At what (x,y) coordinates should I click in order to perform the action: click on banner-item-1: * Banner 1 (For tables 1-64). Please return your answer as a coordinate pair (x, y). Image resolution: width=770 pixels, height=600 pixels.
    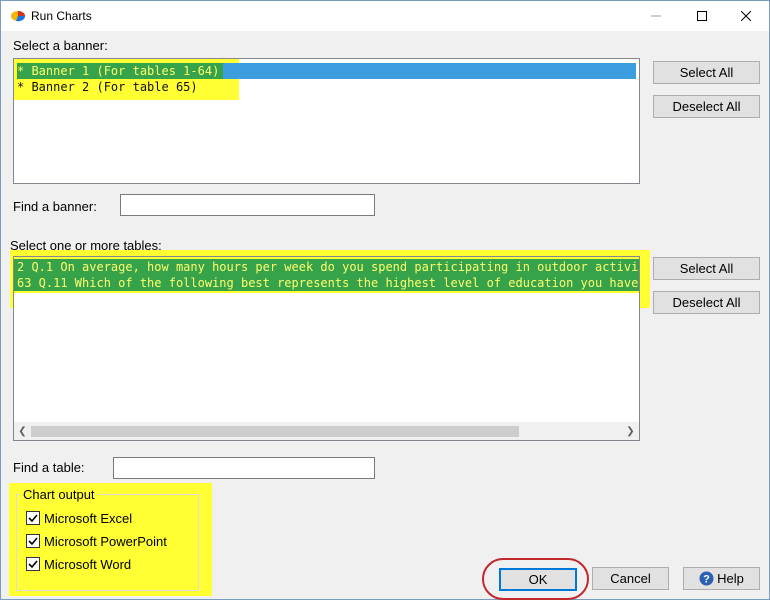
    Looking at the image, I should click on (326, 71).